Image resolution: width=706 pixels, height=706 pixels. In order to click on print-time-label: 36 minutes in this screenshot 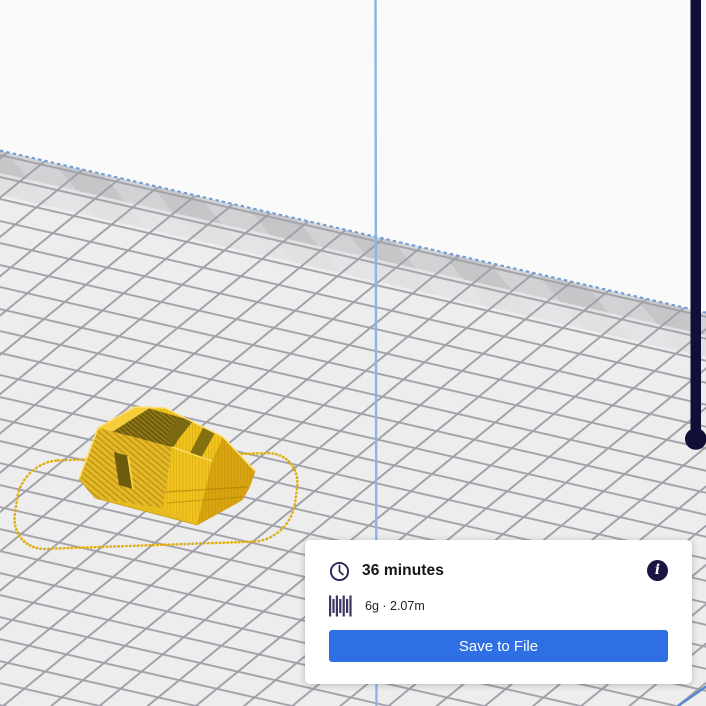, I will do `click(403, 570)`.